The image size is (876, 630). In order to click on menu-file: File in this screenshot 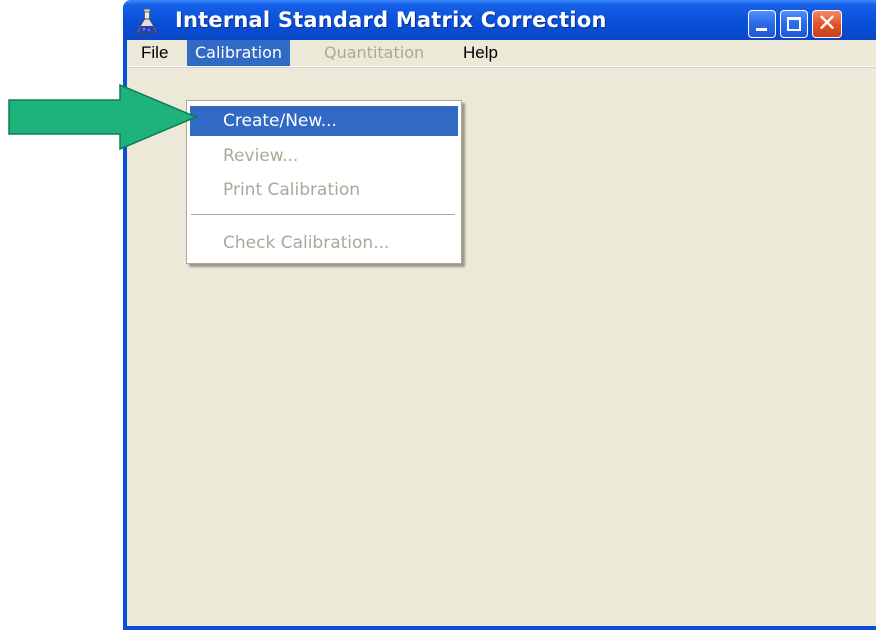, I will do `click(154, 53)`.